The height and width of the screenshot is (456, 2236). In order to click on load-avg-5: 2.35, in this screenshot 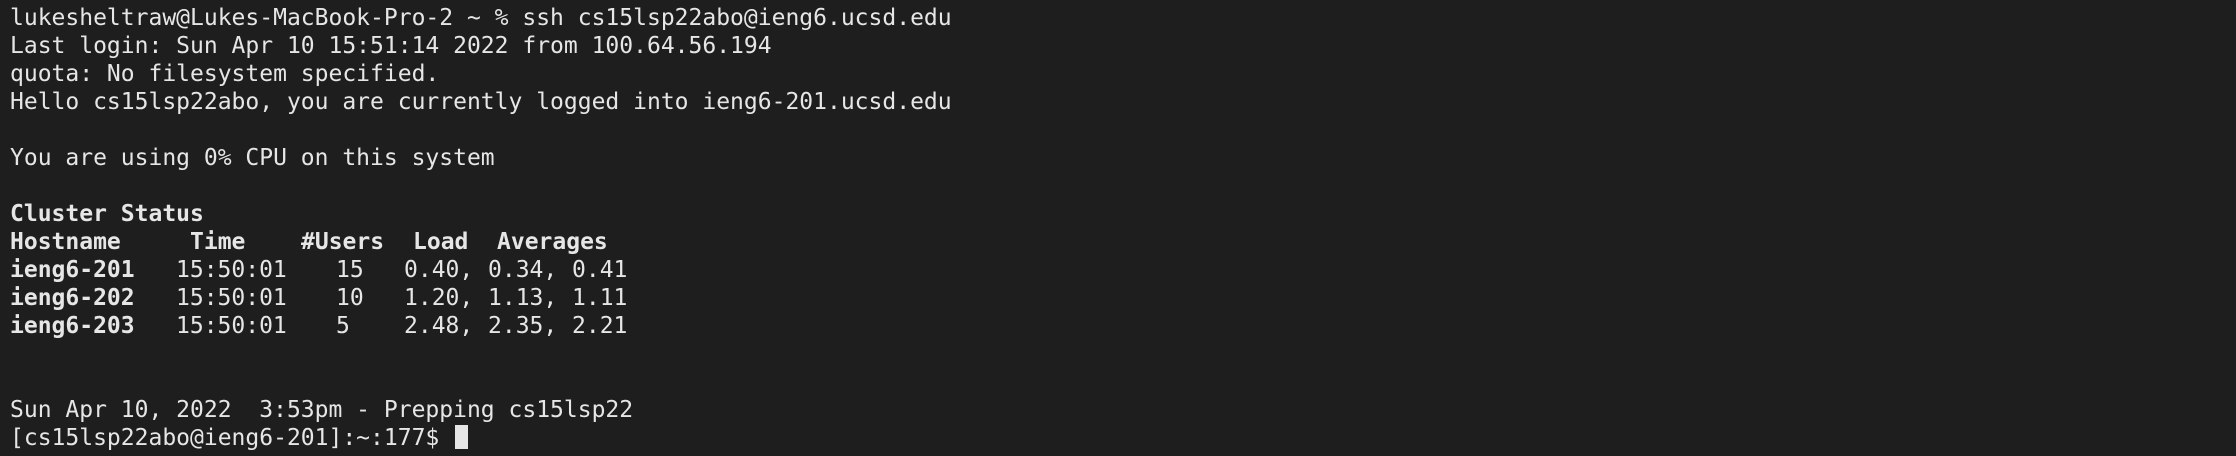, I will do `click(523, 326)`.